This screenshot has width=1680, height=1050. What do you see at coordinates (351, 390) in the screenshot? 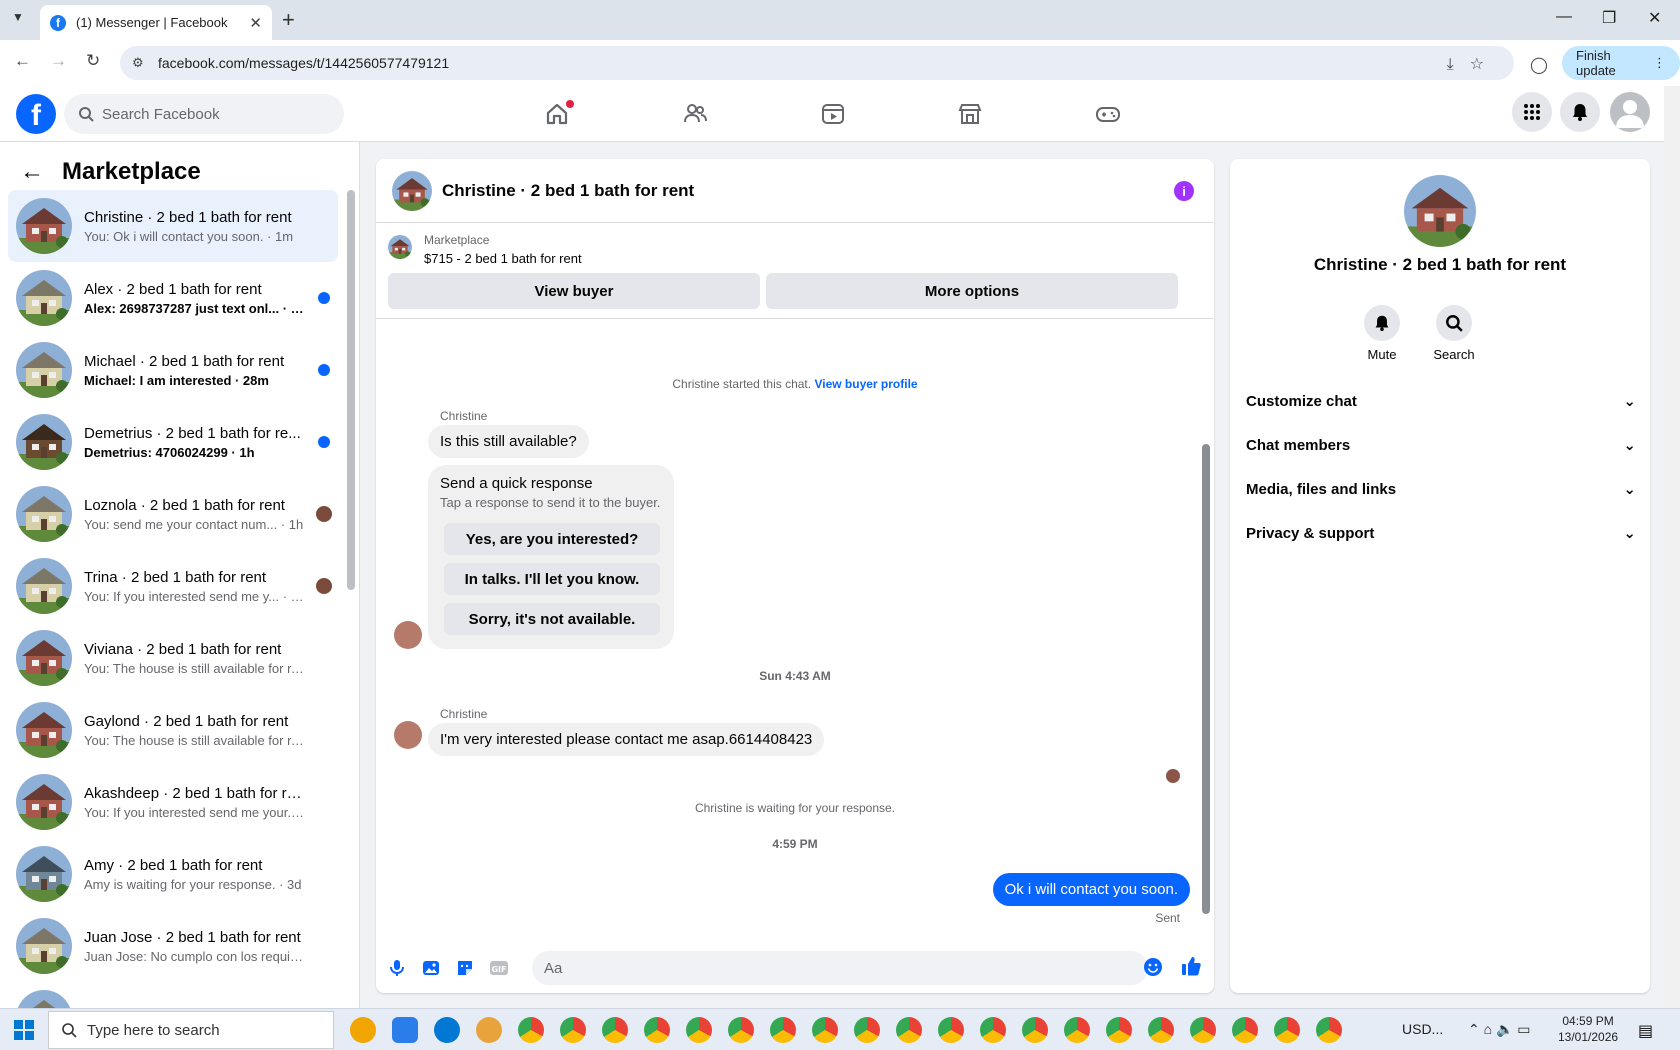
I see `list-scrollbar` at bounding box center [351, 390].